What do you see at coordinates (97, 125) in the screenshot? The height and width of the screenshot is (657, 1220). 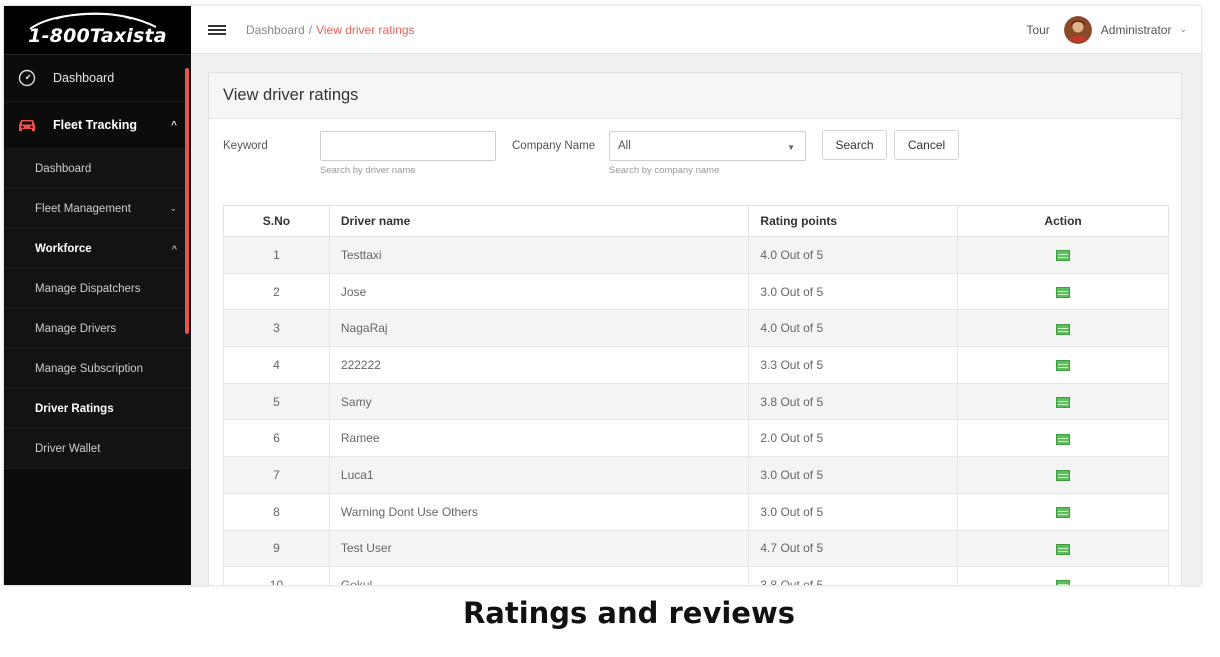 I see `sidebar-item-fleet-tracking: Fleet Tracking ^` at bounding box center [97, 125].